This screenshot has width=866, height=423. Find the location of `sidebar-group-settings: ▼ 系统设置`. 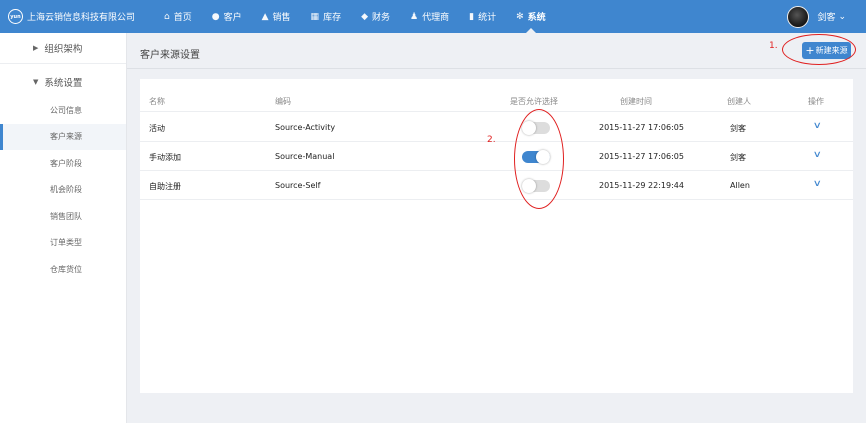

sidebar-group-settings: ▼ 系统设置 is located at coordinates (63, 82).